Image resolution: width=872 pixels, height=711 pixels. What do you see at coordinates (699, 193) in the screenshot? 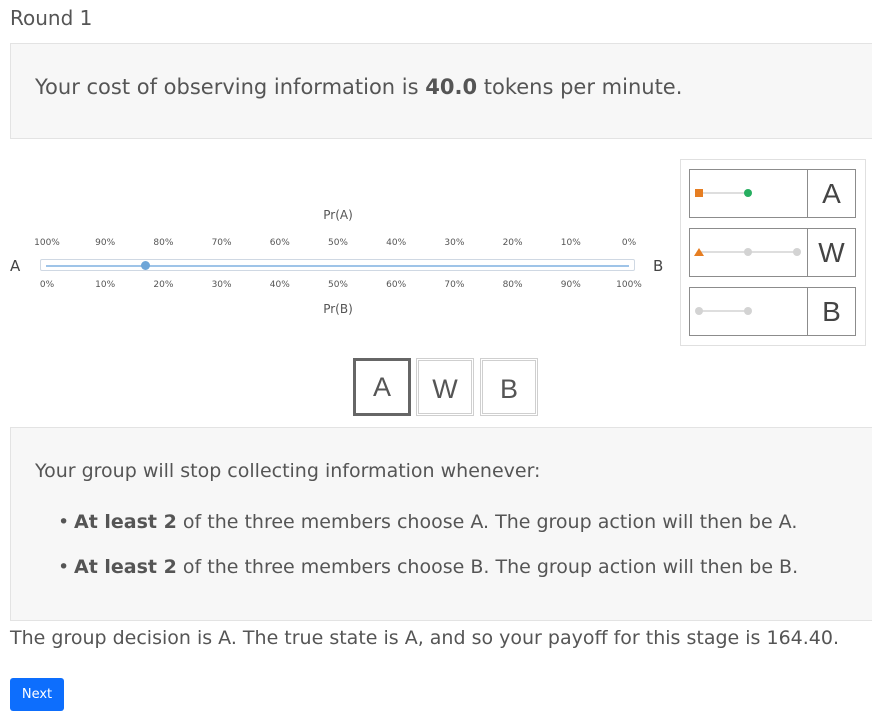
I see `orange-square-icon` at bounding box center [699, 193].